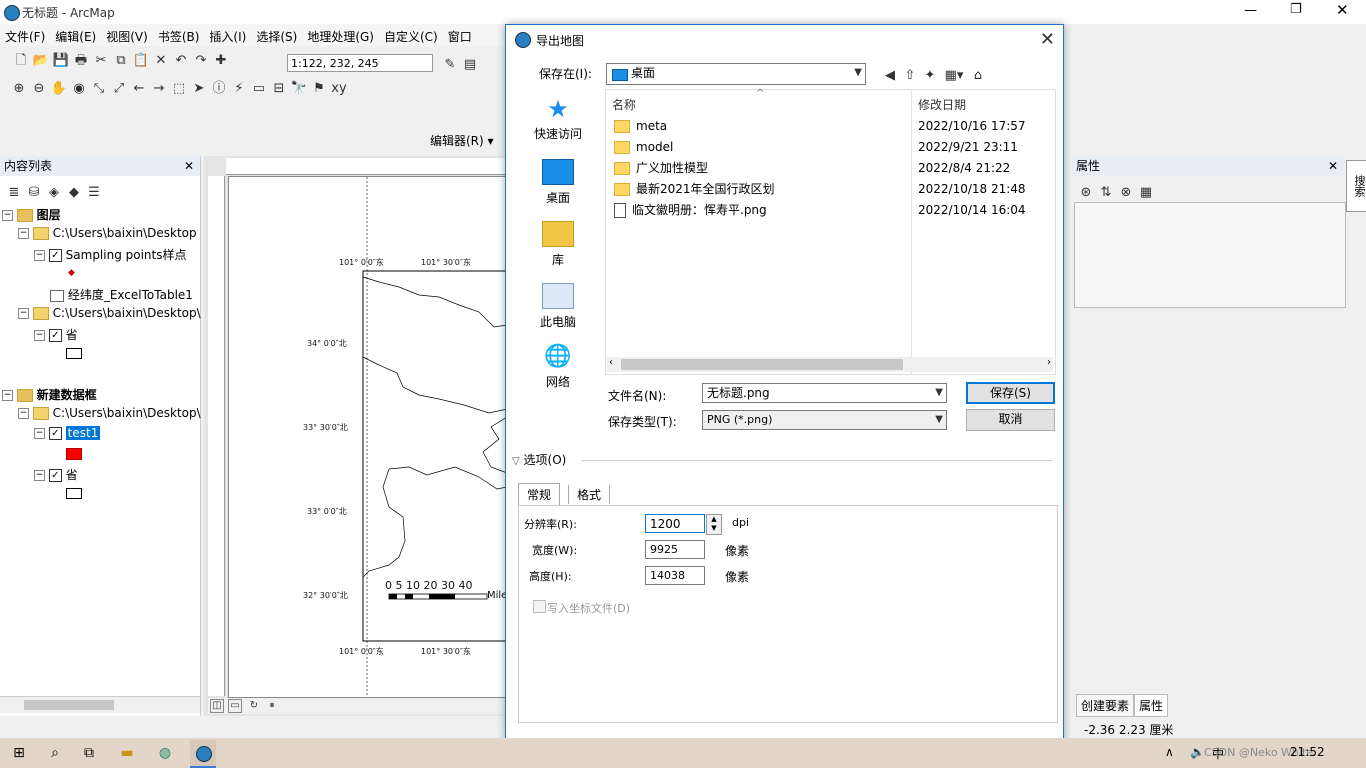 The image size is (1366, 768). Describe the element at coordinates (31, 214) in the screenshot. I see `toc-layers-frame: − 图层` at that location.